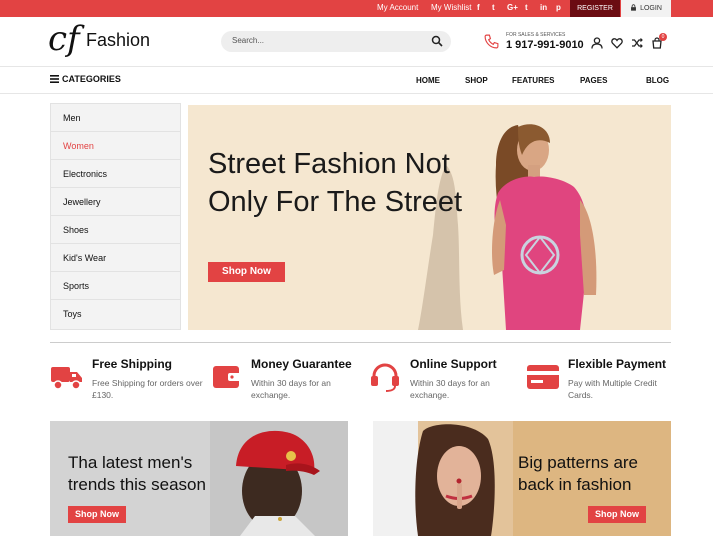 The width and height of the screenshot is (713, 536). I want to click on cart-count-badge: 0, so click(663, 37).